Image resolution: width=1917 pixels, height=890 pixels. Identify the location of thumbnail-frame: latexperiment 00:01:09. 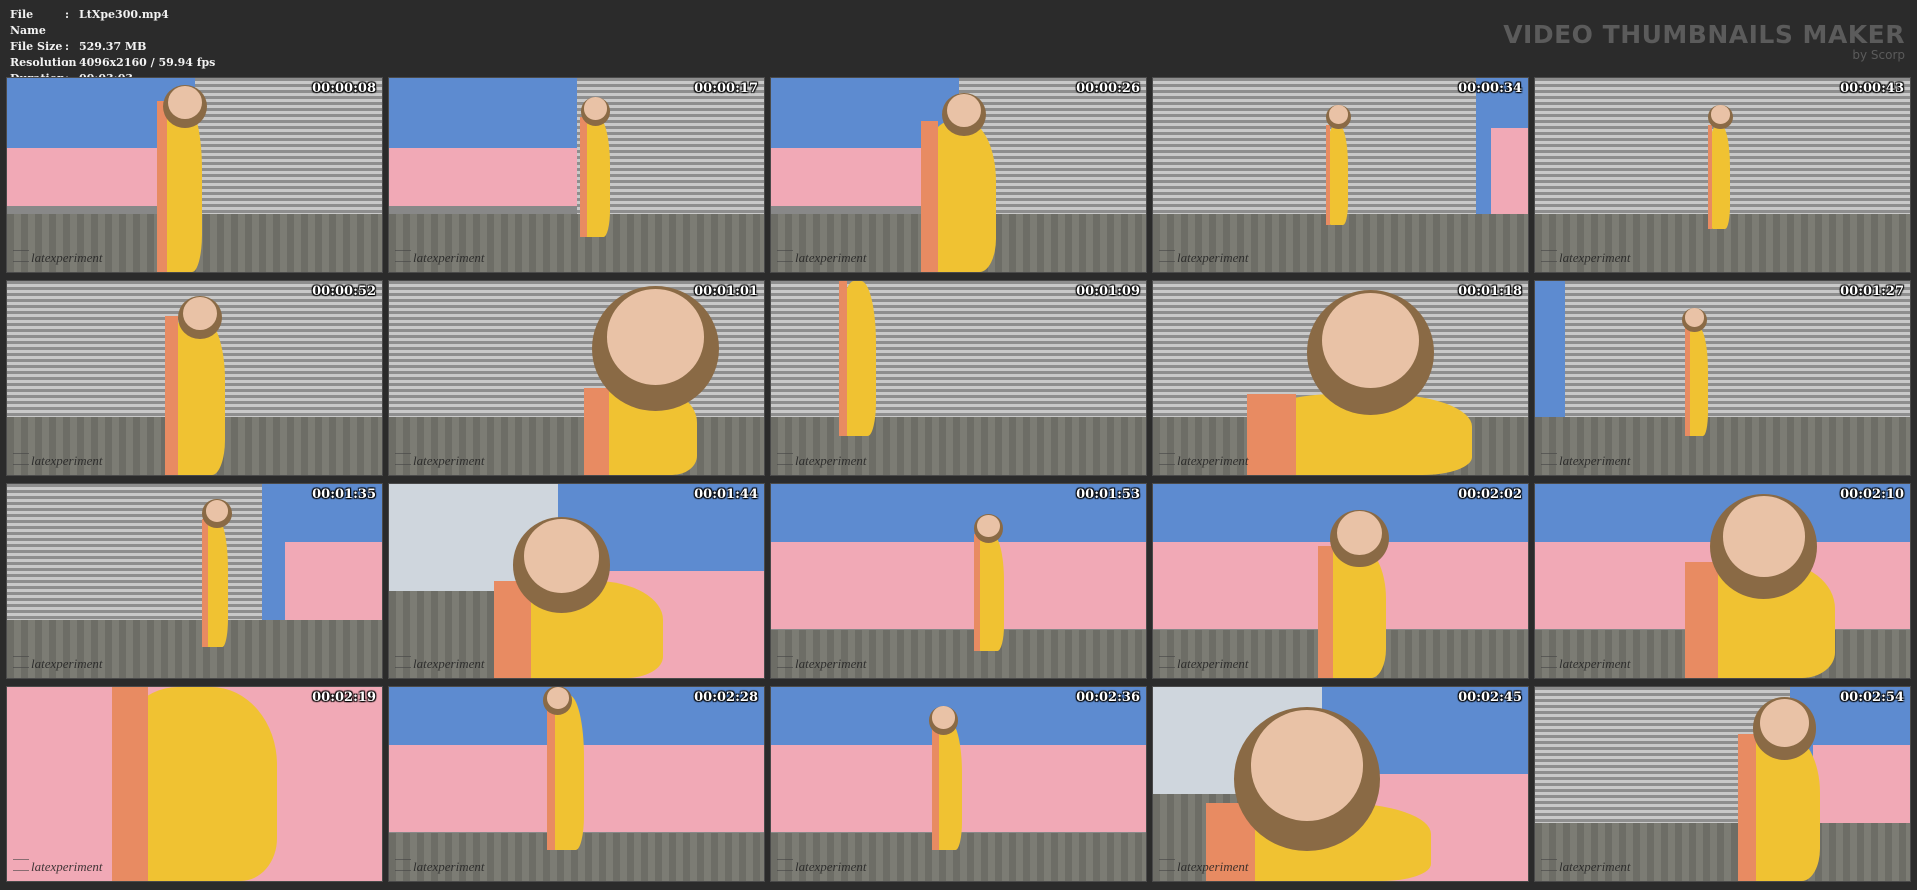
(958, 378).